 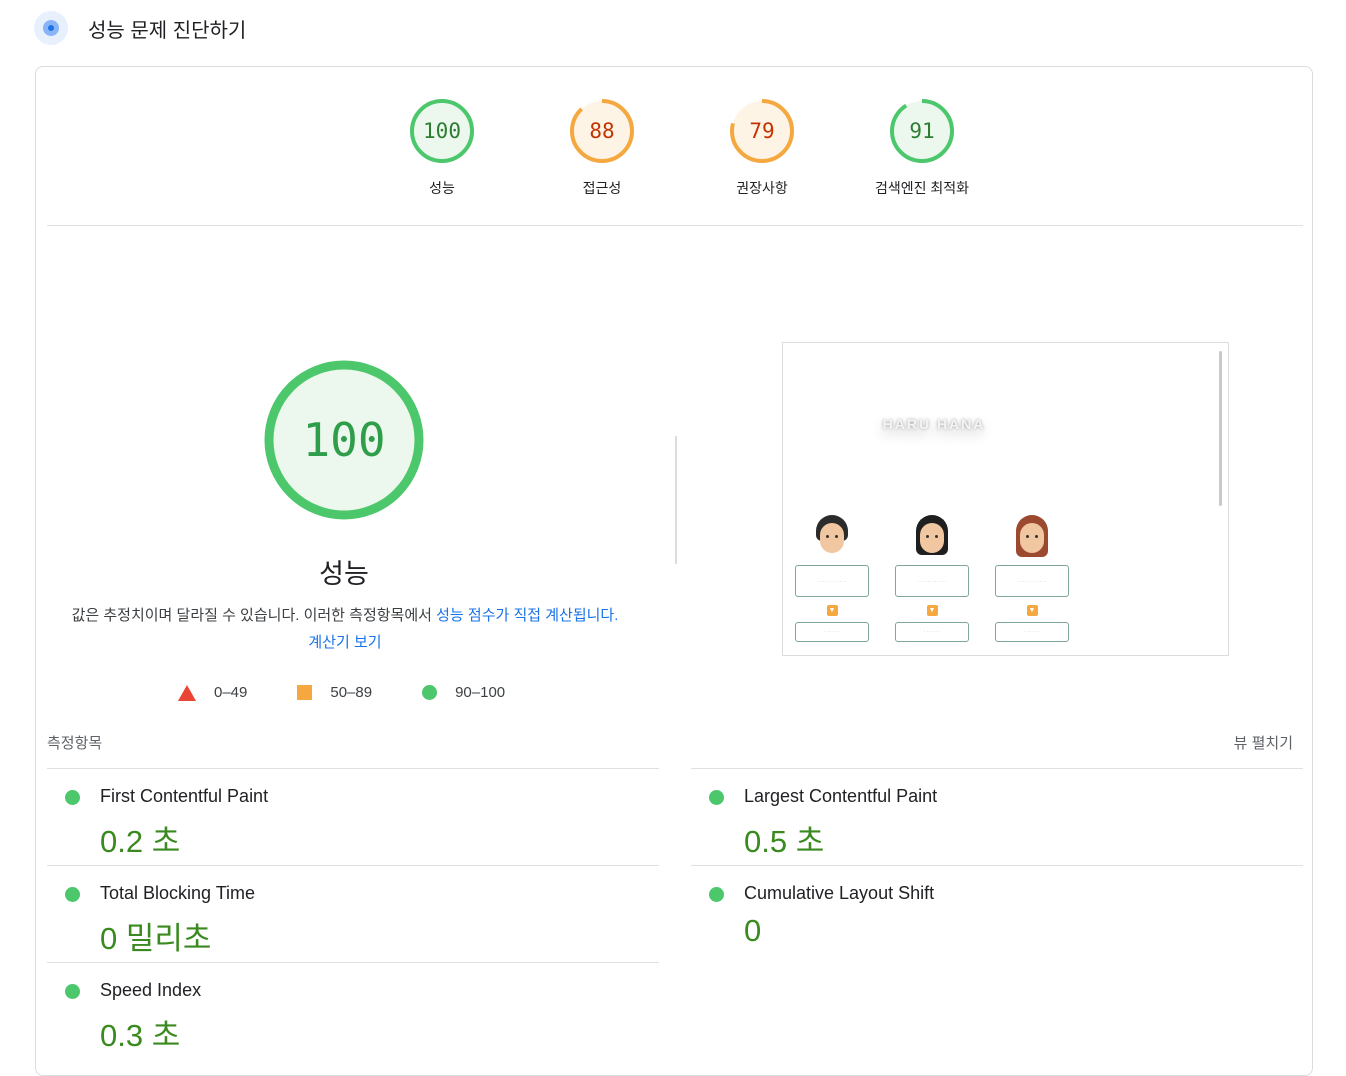 I want to click on page-title: 성능 문제 진단하기, so click(x=167, y=30).